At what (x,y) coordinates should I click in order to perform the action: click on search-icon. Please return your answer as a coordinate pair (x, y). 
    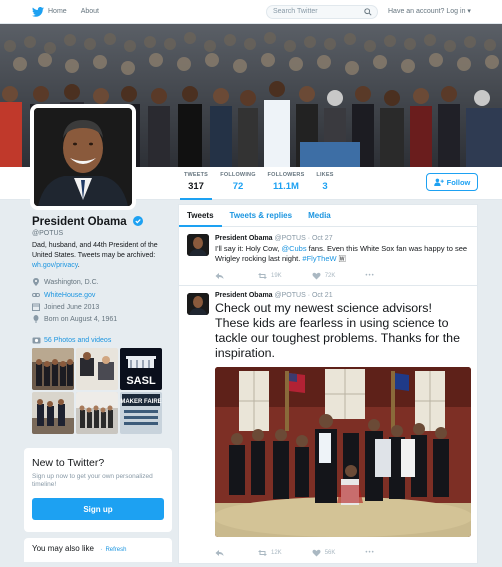
    Looking at the image, I should click on (368, 12).